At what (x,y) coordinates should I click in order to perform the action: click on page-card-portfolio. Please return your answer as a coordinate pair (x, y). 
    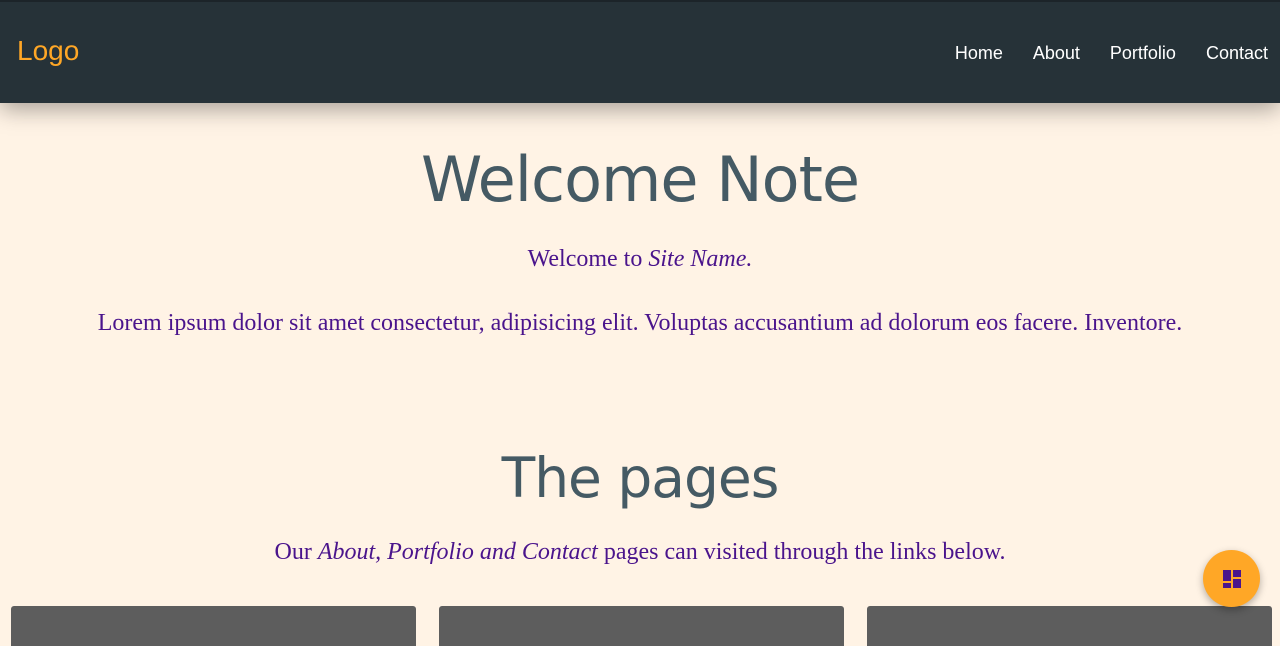
    Looking at the image, I should click on (641, 626).